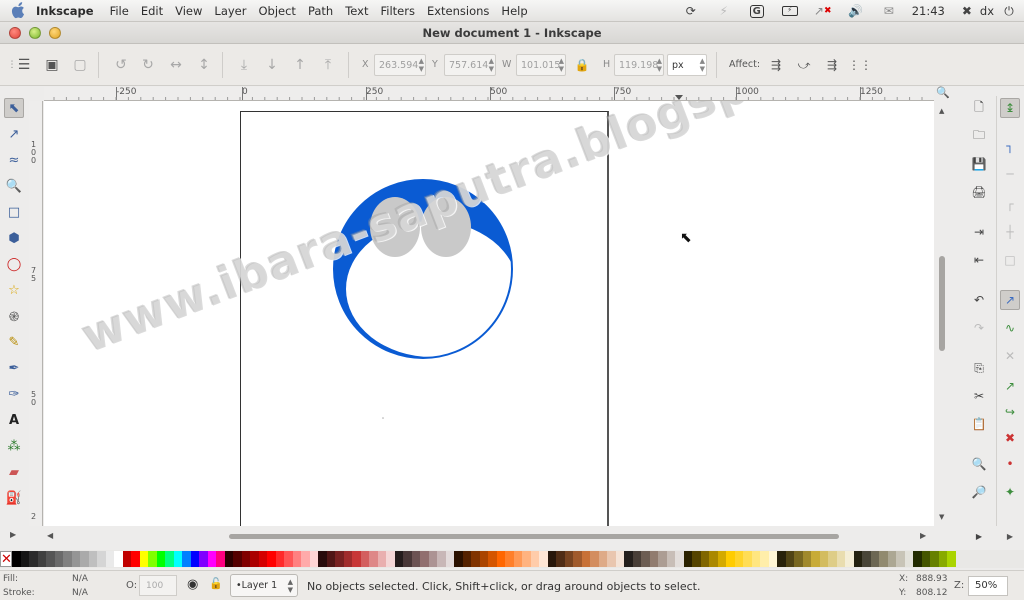  What do you see at coordinates (14, 420) in the screenshot?
I see `text-tool-icon: A` at bounding box center [14, 420].